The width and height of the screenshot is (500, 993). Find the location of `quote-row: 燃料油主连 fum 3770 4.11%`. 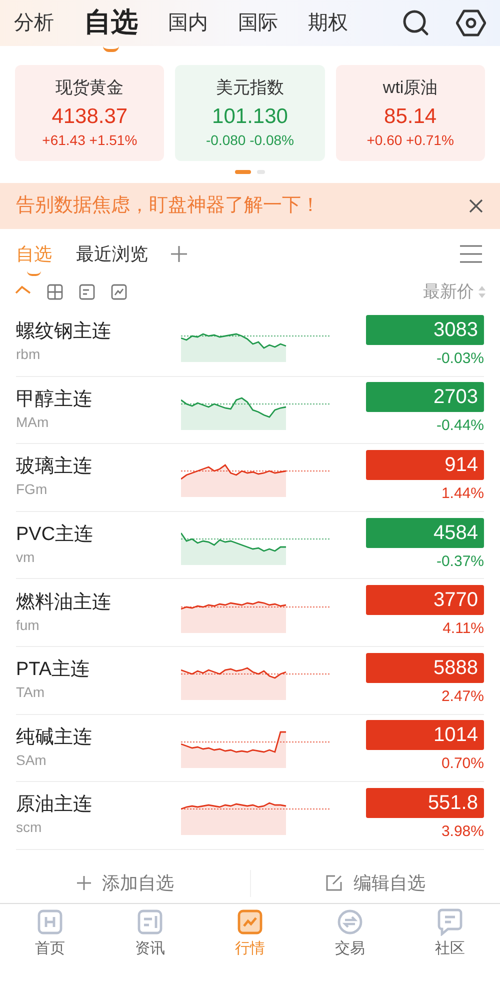

quote-row: 燃料油主连 fum 3770 4.11% is located at coordinates (250, 613).